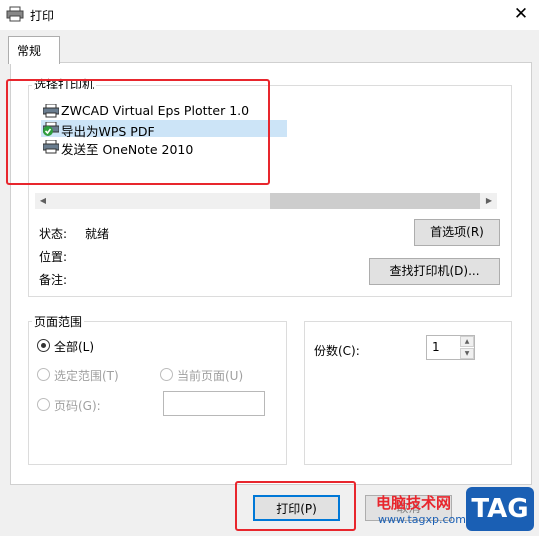  What do you see at coordinates (43, 374) in the screenshot?
I see `radio-selection` at bounding box center [43, 374].